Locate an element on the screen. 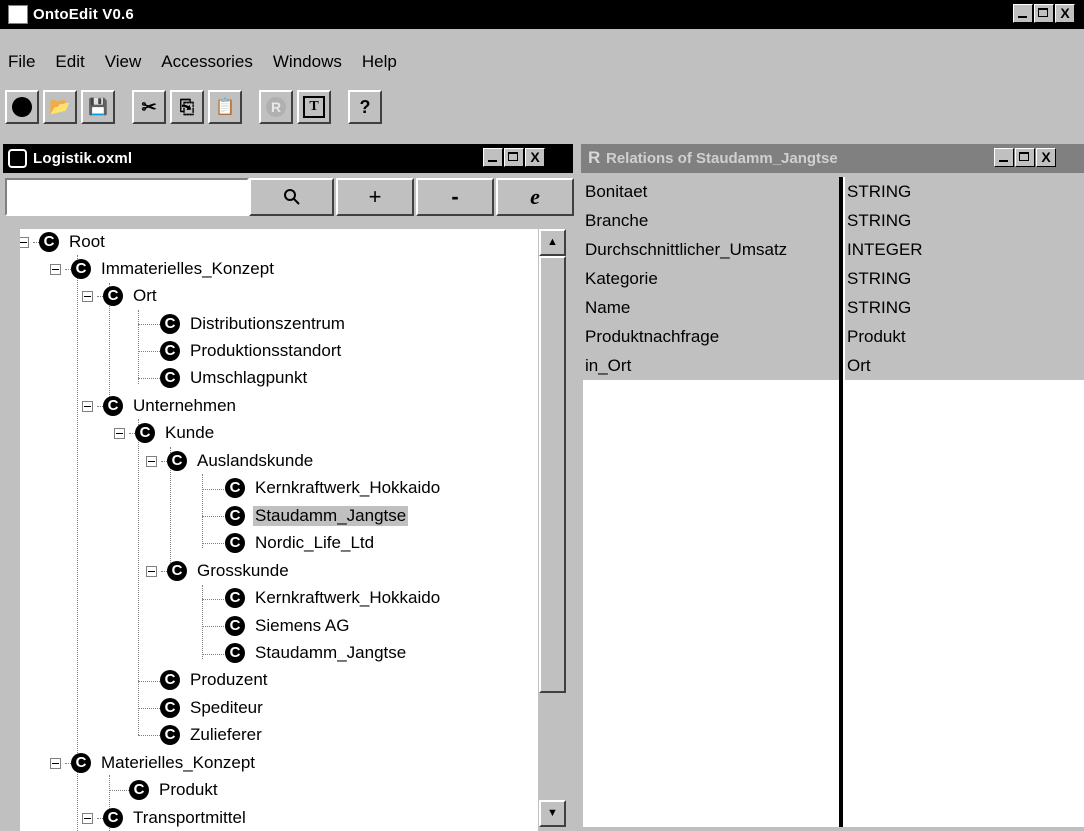 This screenshot has height=831, width=1084. tree-node-label: Immaterielles_Konzept is located at coordinates (187, 268).